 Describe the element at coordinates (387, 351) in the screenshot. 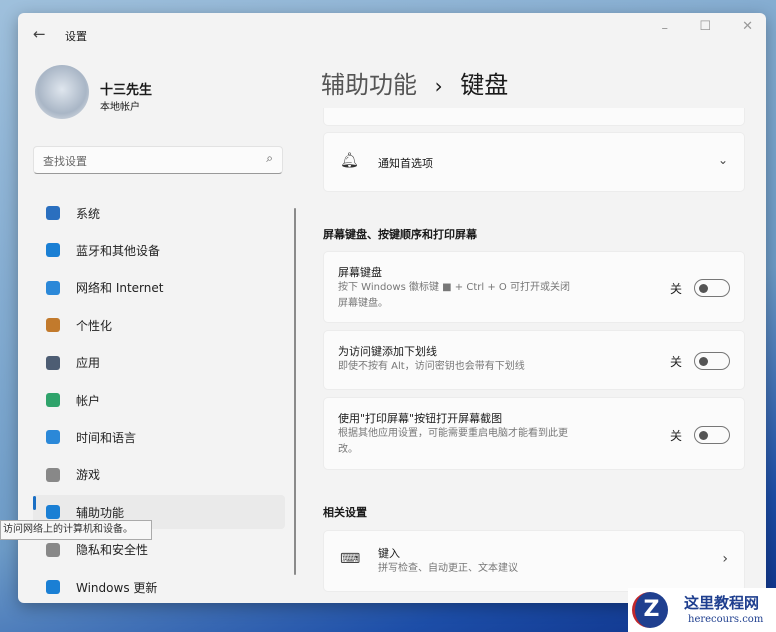

I see `setting-title: 为访问键添加下划线` at that location.